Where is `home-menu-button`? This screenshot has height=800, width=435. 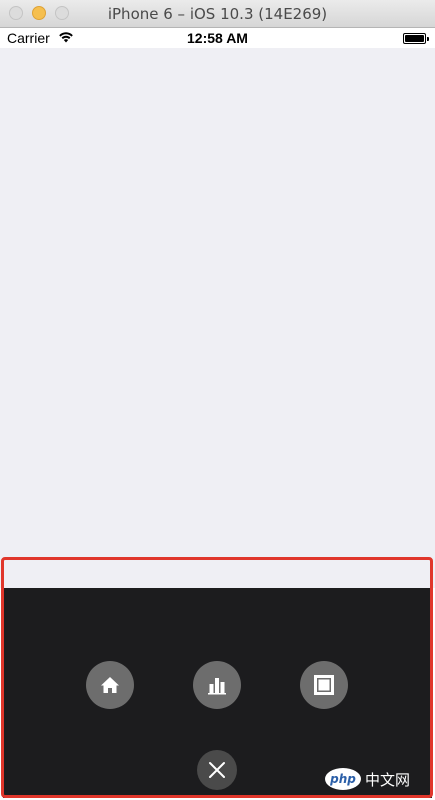
home-menu-button is located at coordinates (110, 685).